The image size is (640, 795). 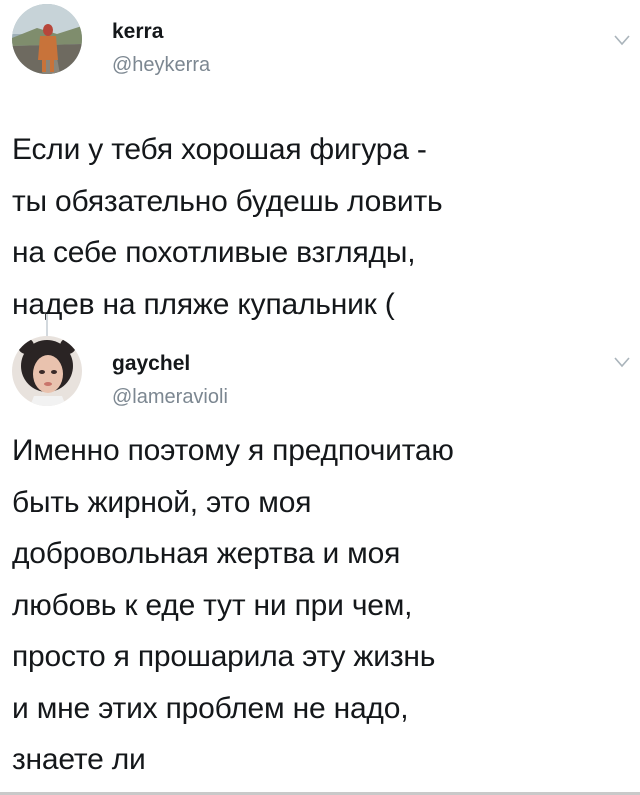 What do you see at coordinates (170, 397) in the screenshot?
I see `user-handle: @lameravioli` at bounding box center [170, 397].